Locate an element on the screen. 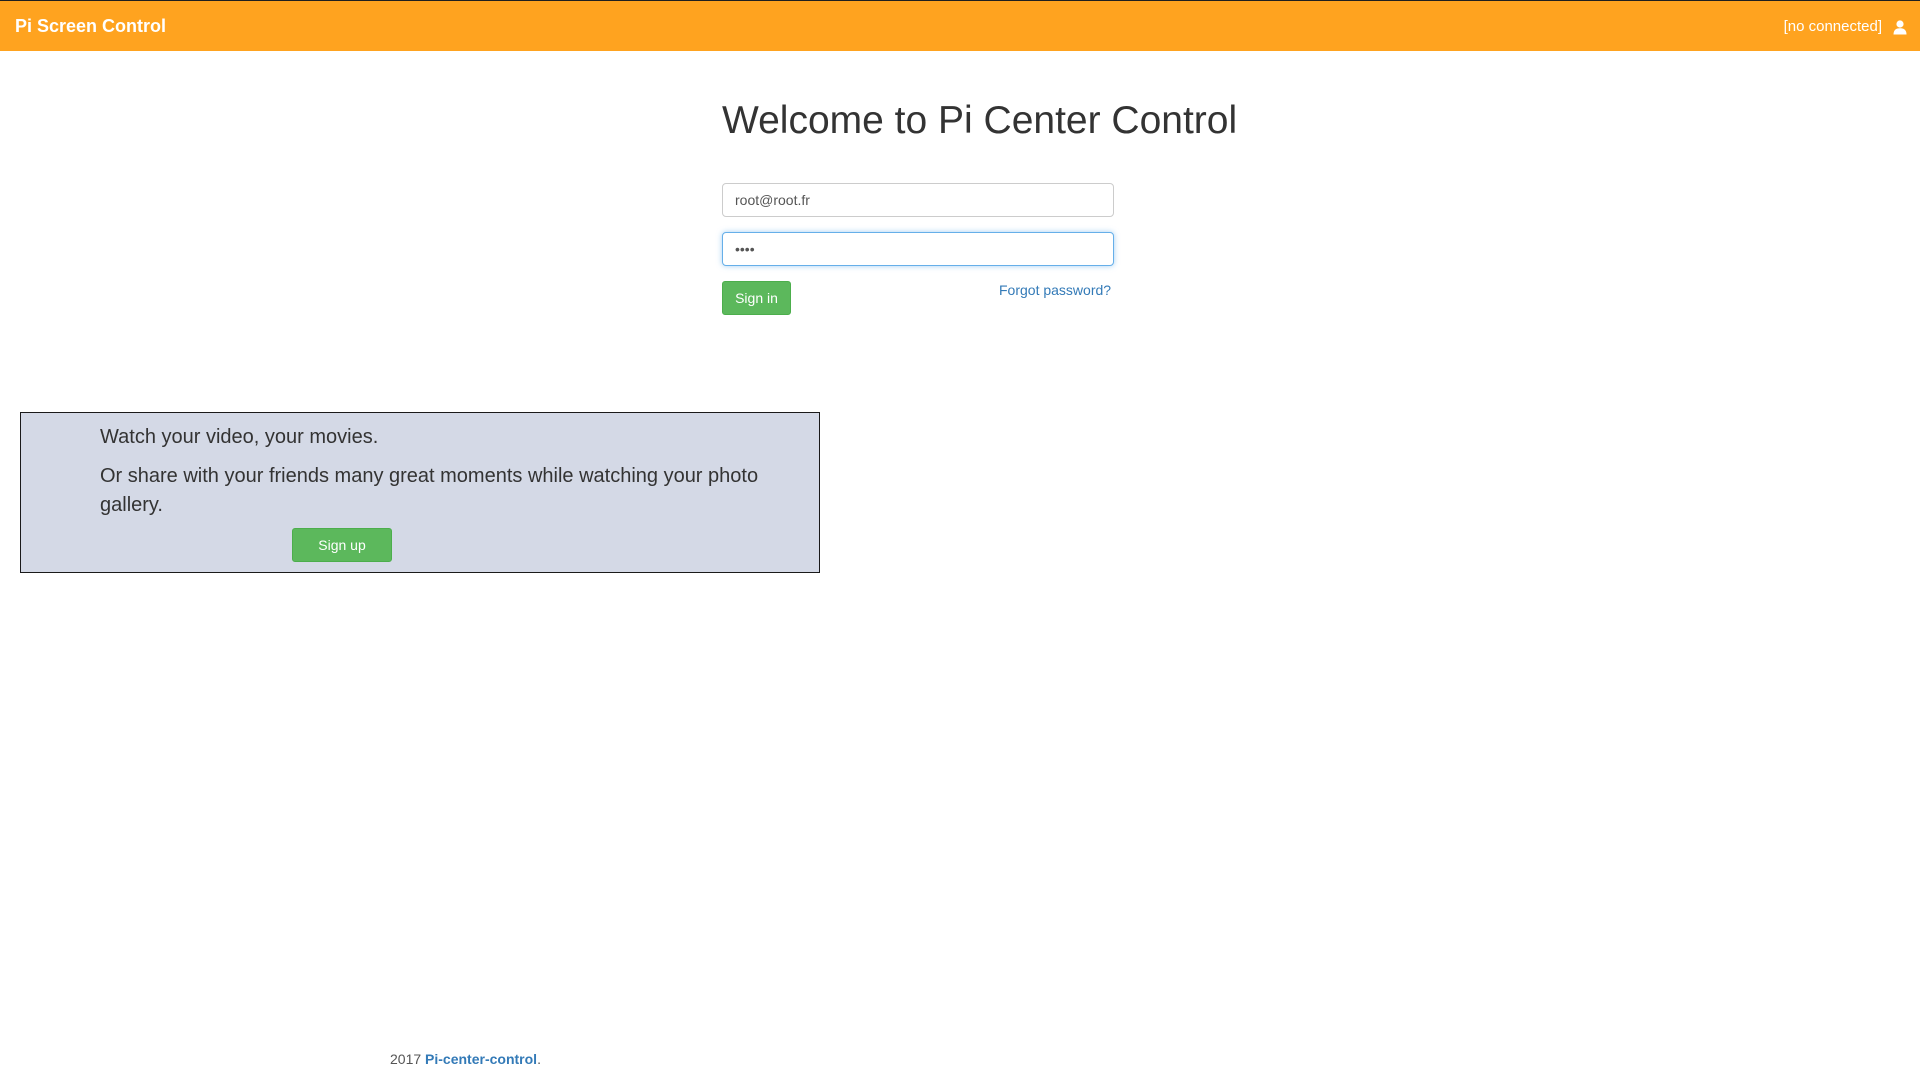 This screenshot has height=1080, width=1920. user-icon is located at coordinates (1900, 27).